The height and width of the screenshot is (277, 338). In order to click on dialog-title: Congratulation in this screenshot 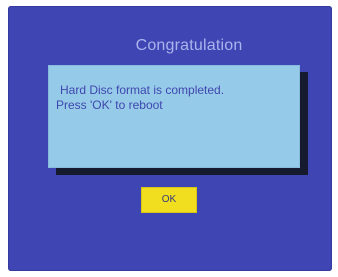, I will do `click(189, 45)`.